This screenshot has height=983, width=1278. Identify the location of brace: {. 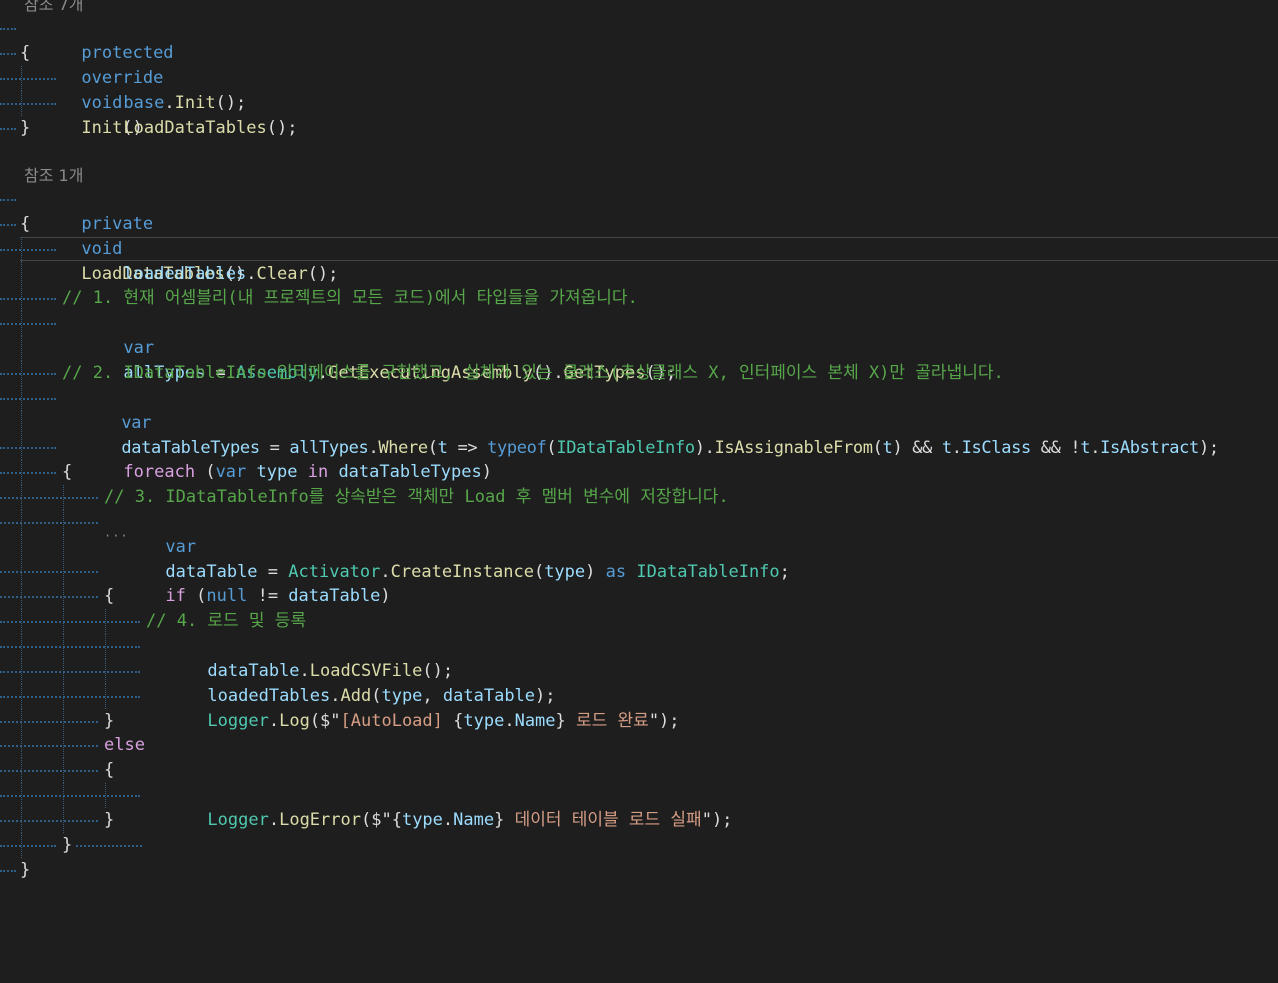
(25, 53).